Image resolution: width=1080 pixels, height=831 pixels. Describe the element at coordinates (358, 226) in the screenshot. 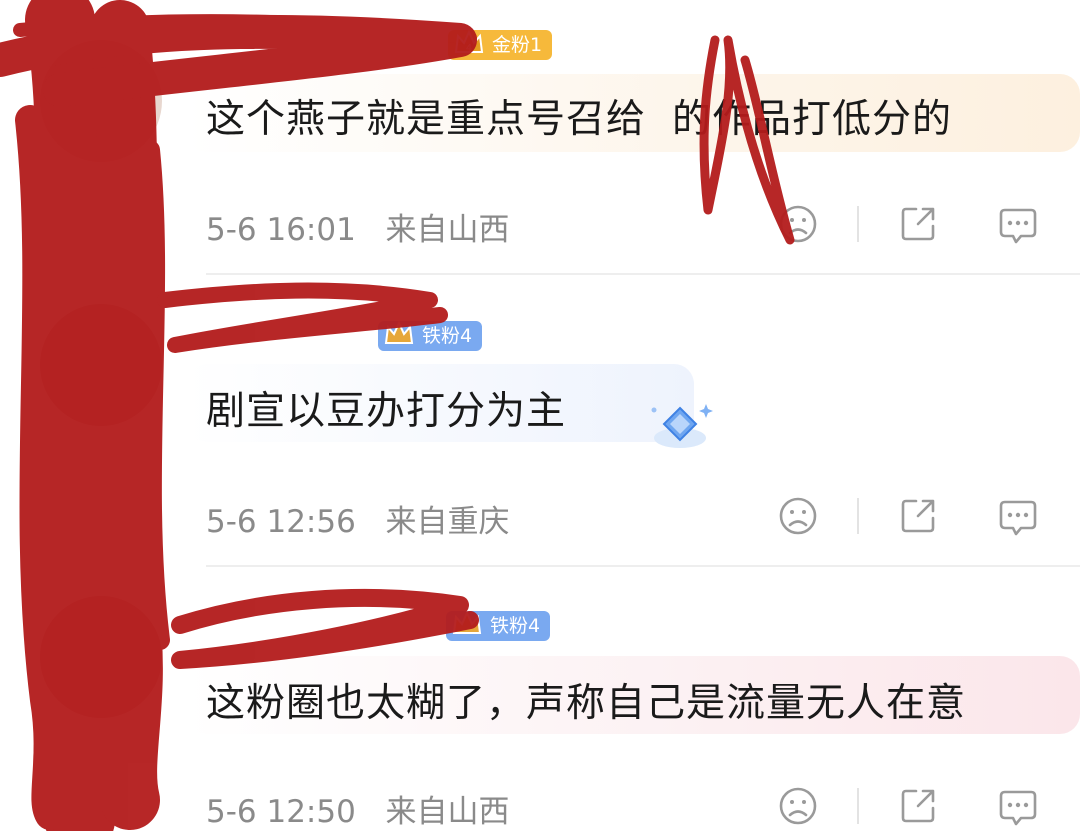

I see `comment-meta: 5-6 16:01 来自山西` at that location.